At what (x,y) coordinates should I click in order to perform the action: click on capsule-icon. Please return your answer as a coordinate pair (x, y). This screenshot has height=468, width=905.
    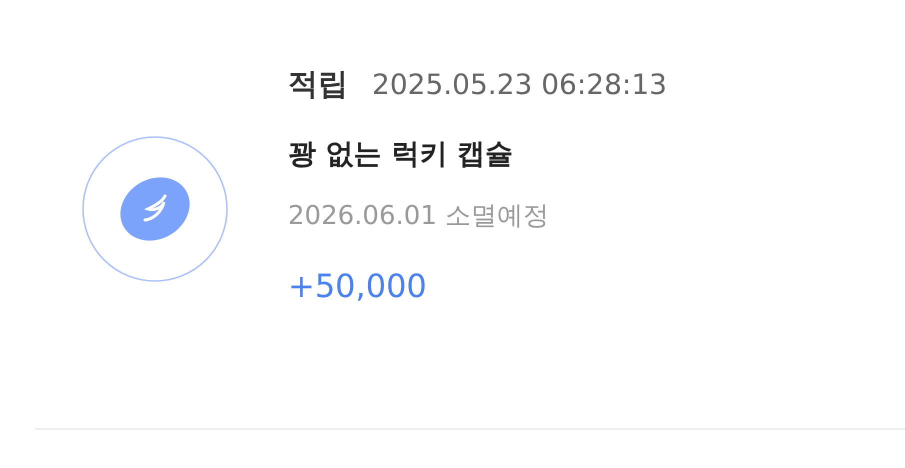
    Looking at the image, I should click on (155, 209).